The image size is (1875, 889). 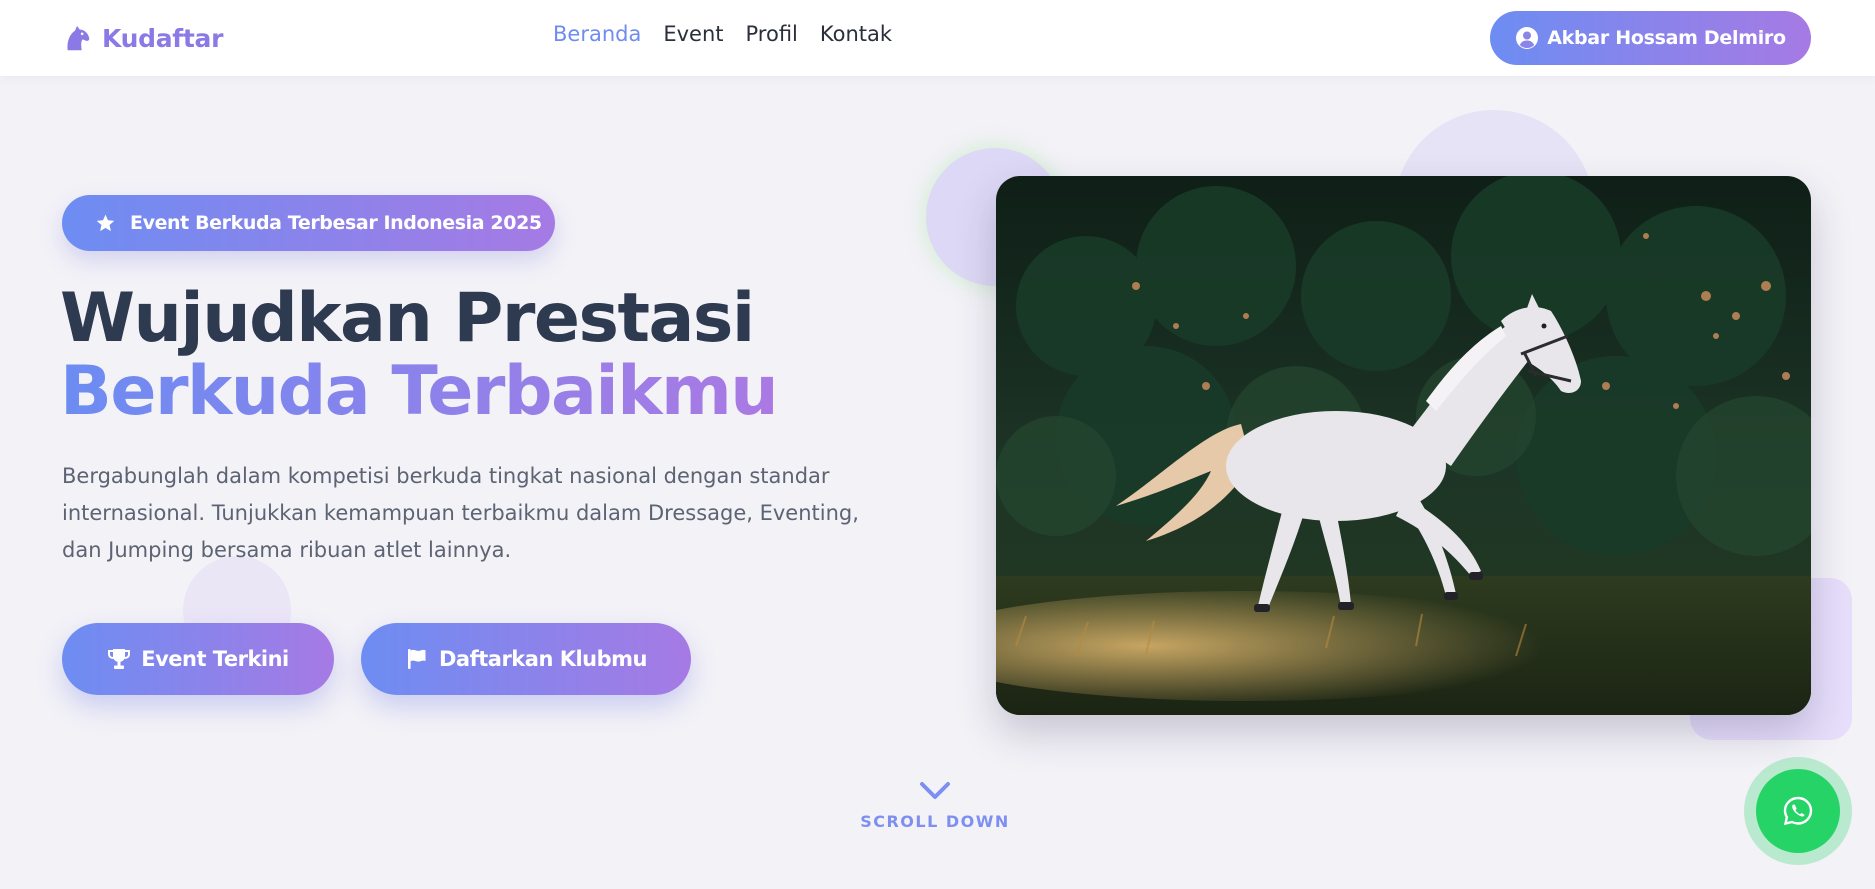 I want to click on main-nav: Beranda Event Profil Kontak, so click(x=722, y=34).